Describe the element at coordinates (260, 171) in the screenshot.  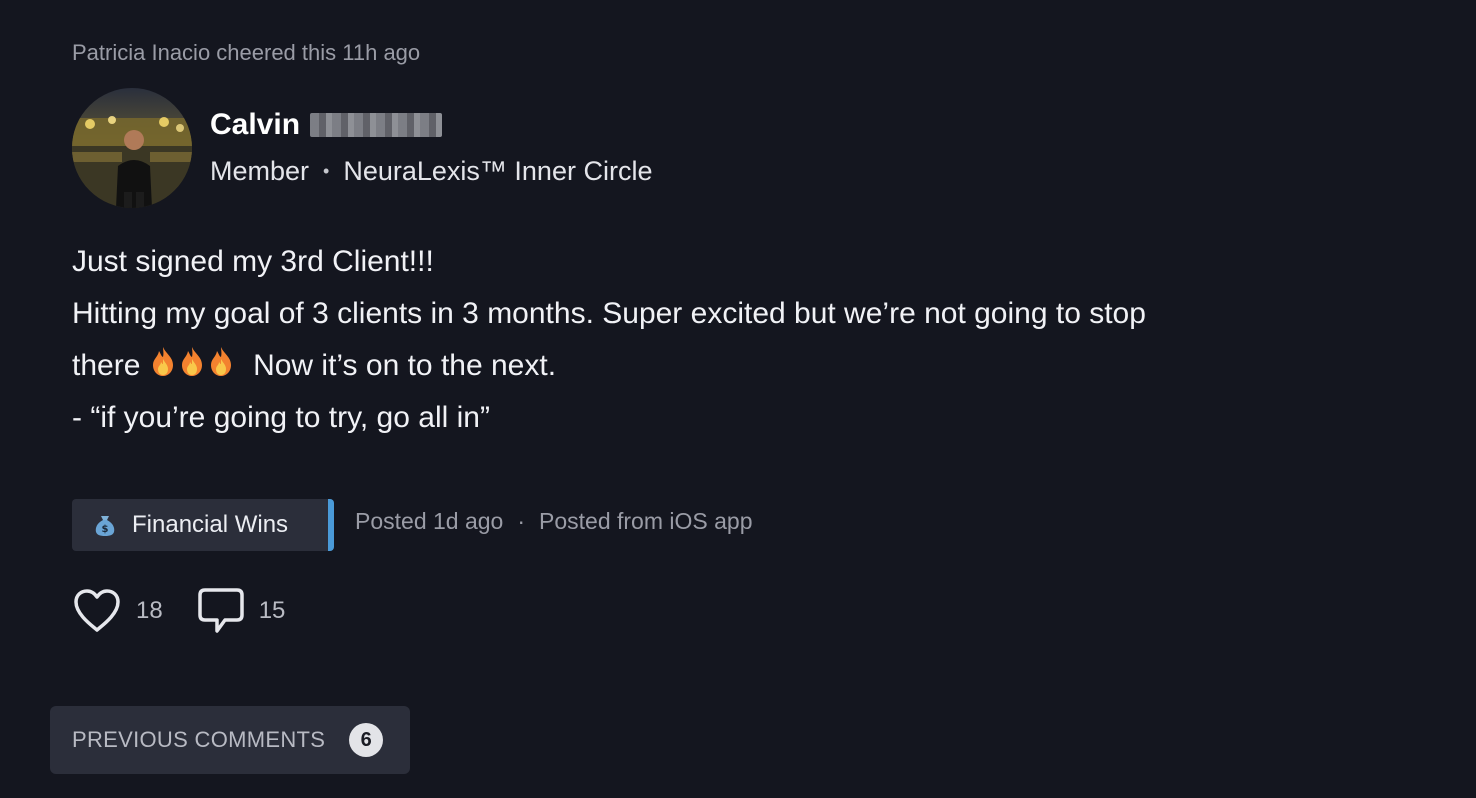
I see `author-role: Member` at that location.